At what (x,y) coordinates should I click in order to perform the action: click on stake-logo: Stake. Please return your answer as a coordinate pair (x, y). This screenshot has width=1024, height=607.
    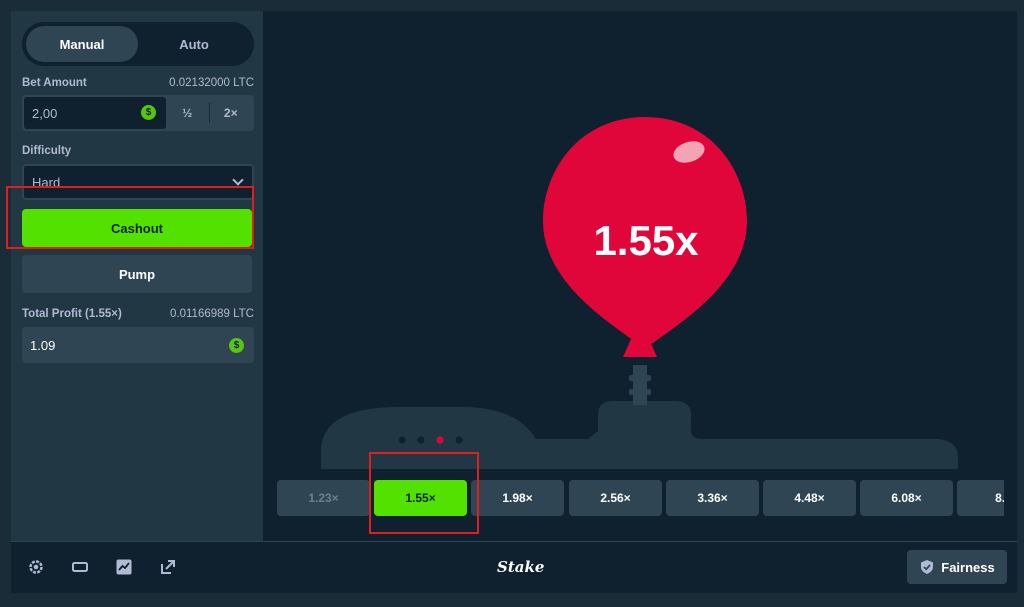
    Looking at the image, I should click on (521, 567).